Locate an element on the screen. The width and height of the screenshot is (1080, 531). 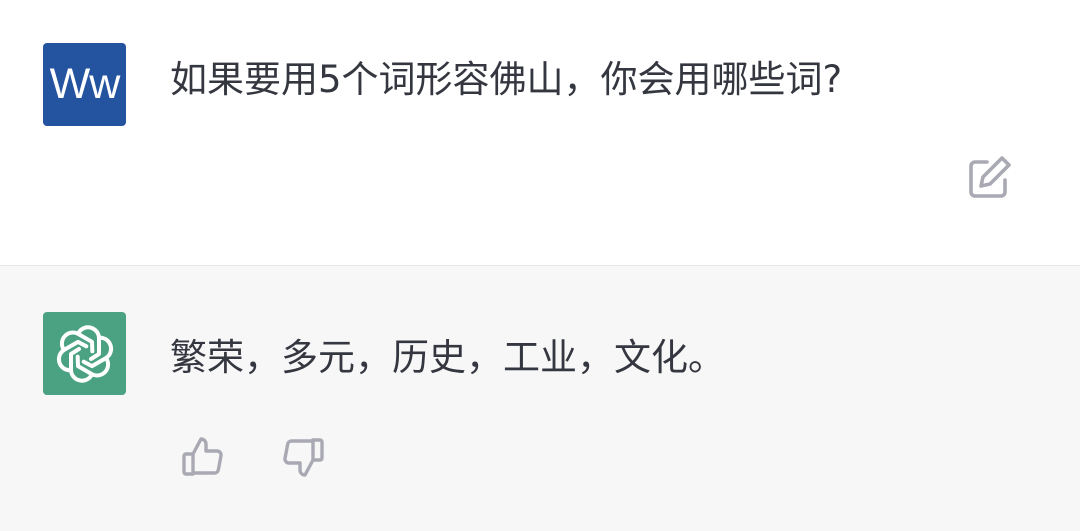
assistant-message-text: 繁荣，多元，历史，工业，文化。 is located at coordinates (447, 357).